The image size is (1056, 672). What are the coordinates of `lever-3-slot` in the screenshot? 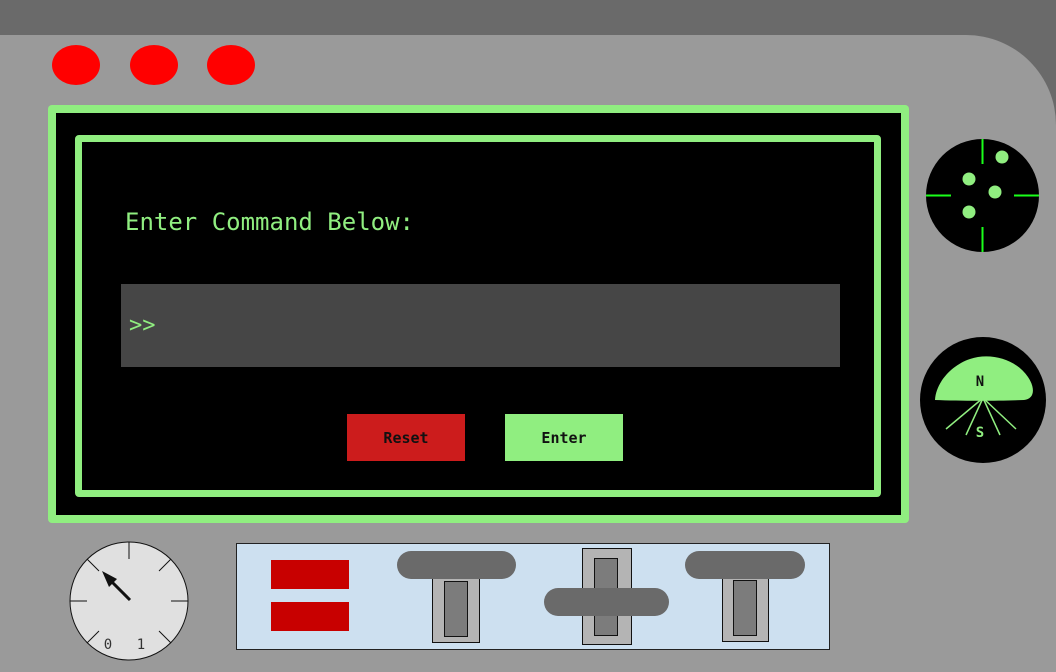 It's located at (745, 606).